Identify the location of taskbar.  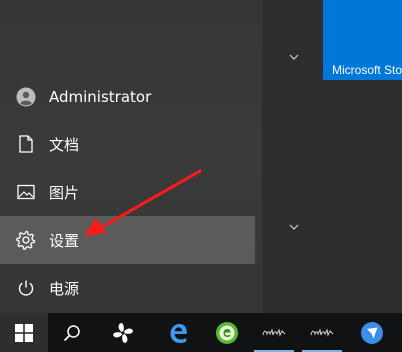
(201, 332).